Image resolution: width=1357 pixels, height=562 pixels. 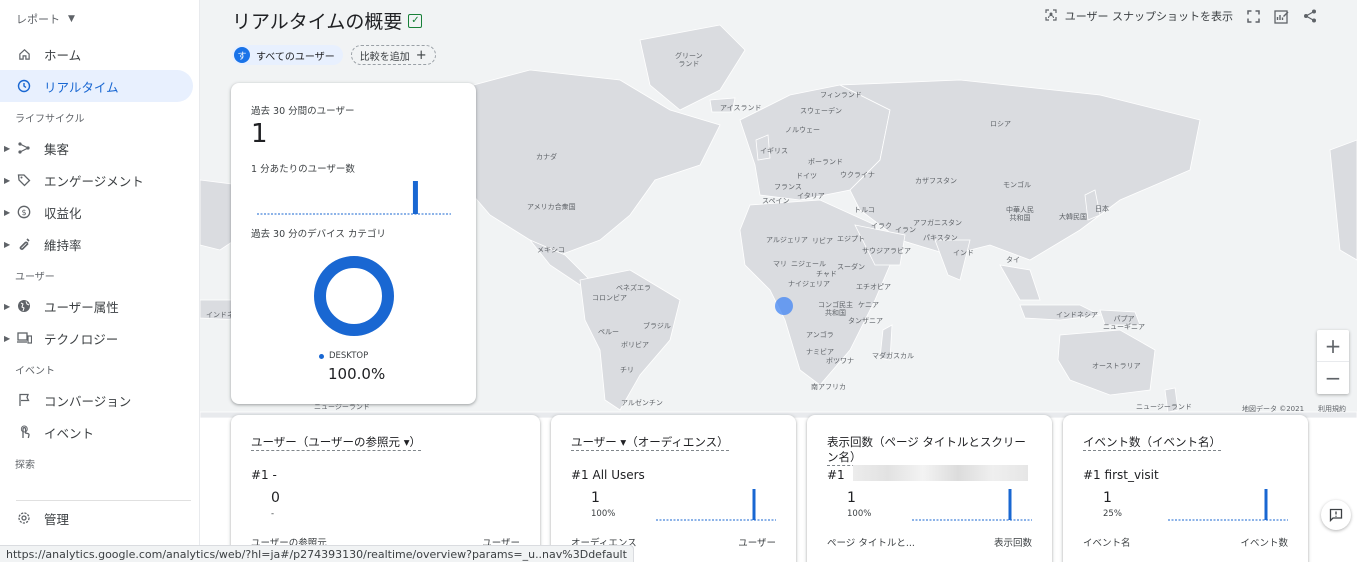 What do you see at coordinates (24, 86) in the screenshot?
I see `clock-icon` at bounding box center [24, 86].